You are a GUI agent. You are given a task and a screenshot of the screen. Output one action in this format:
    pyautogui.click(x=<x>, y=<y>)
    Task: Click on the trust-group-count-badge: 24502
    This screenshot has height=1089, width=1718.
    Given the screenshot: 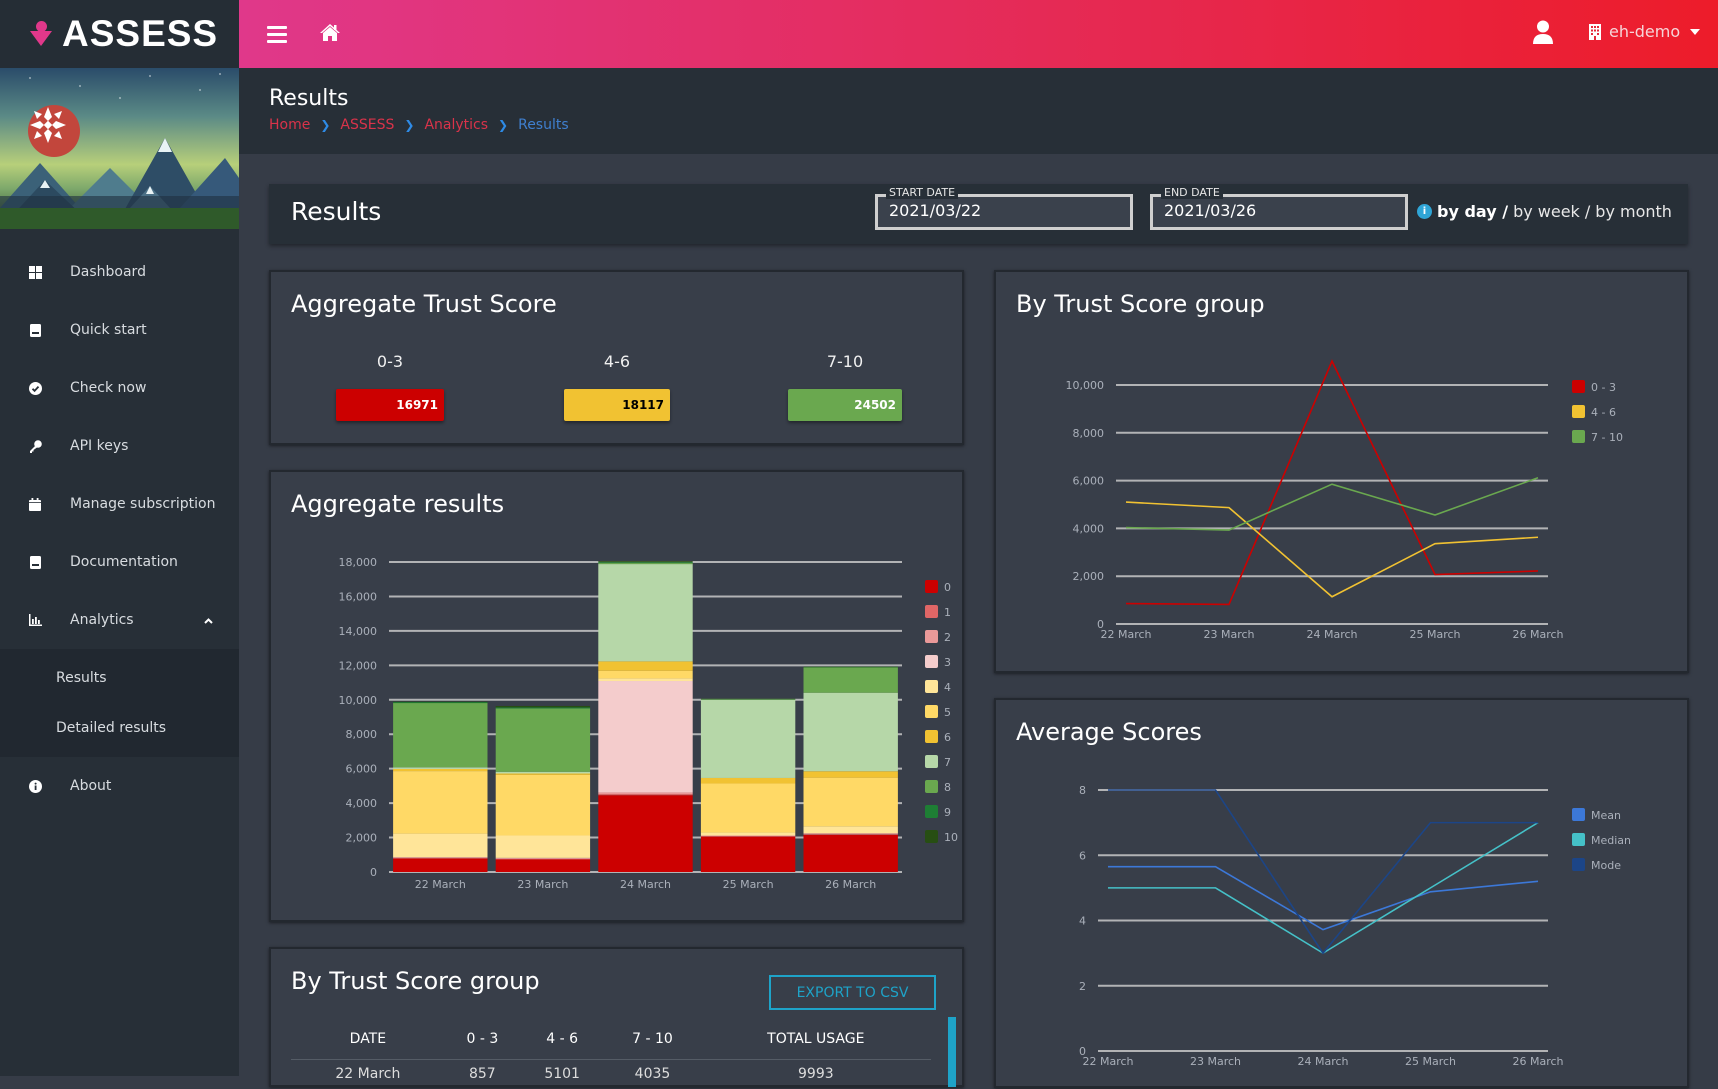 What is the action you would take?
    pyautogui.click(x=845, y=405)
    